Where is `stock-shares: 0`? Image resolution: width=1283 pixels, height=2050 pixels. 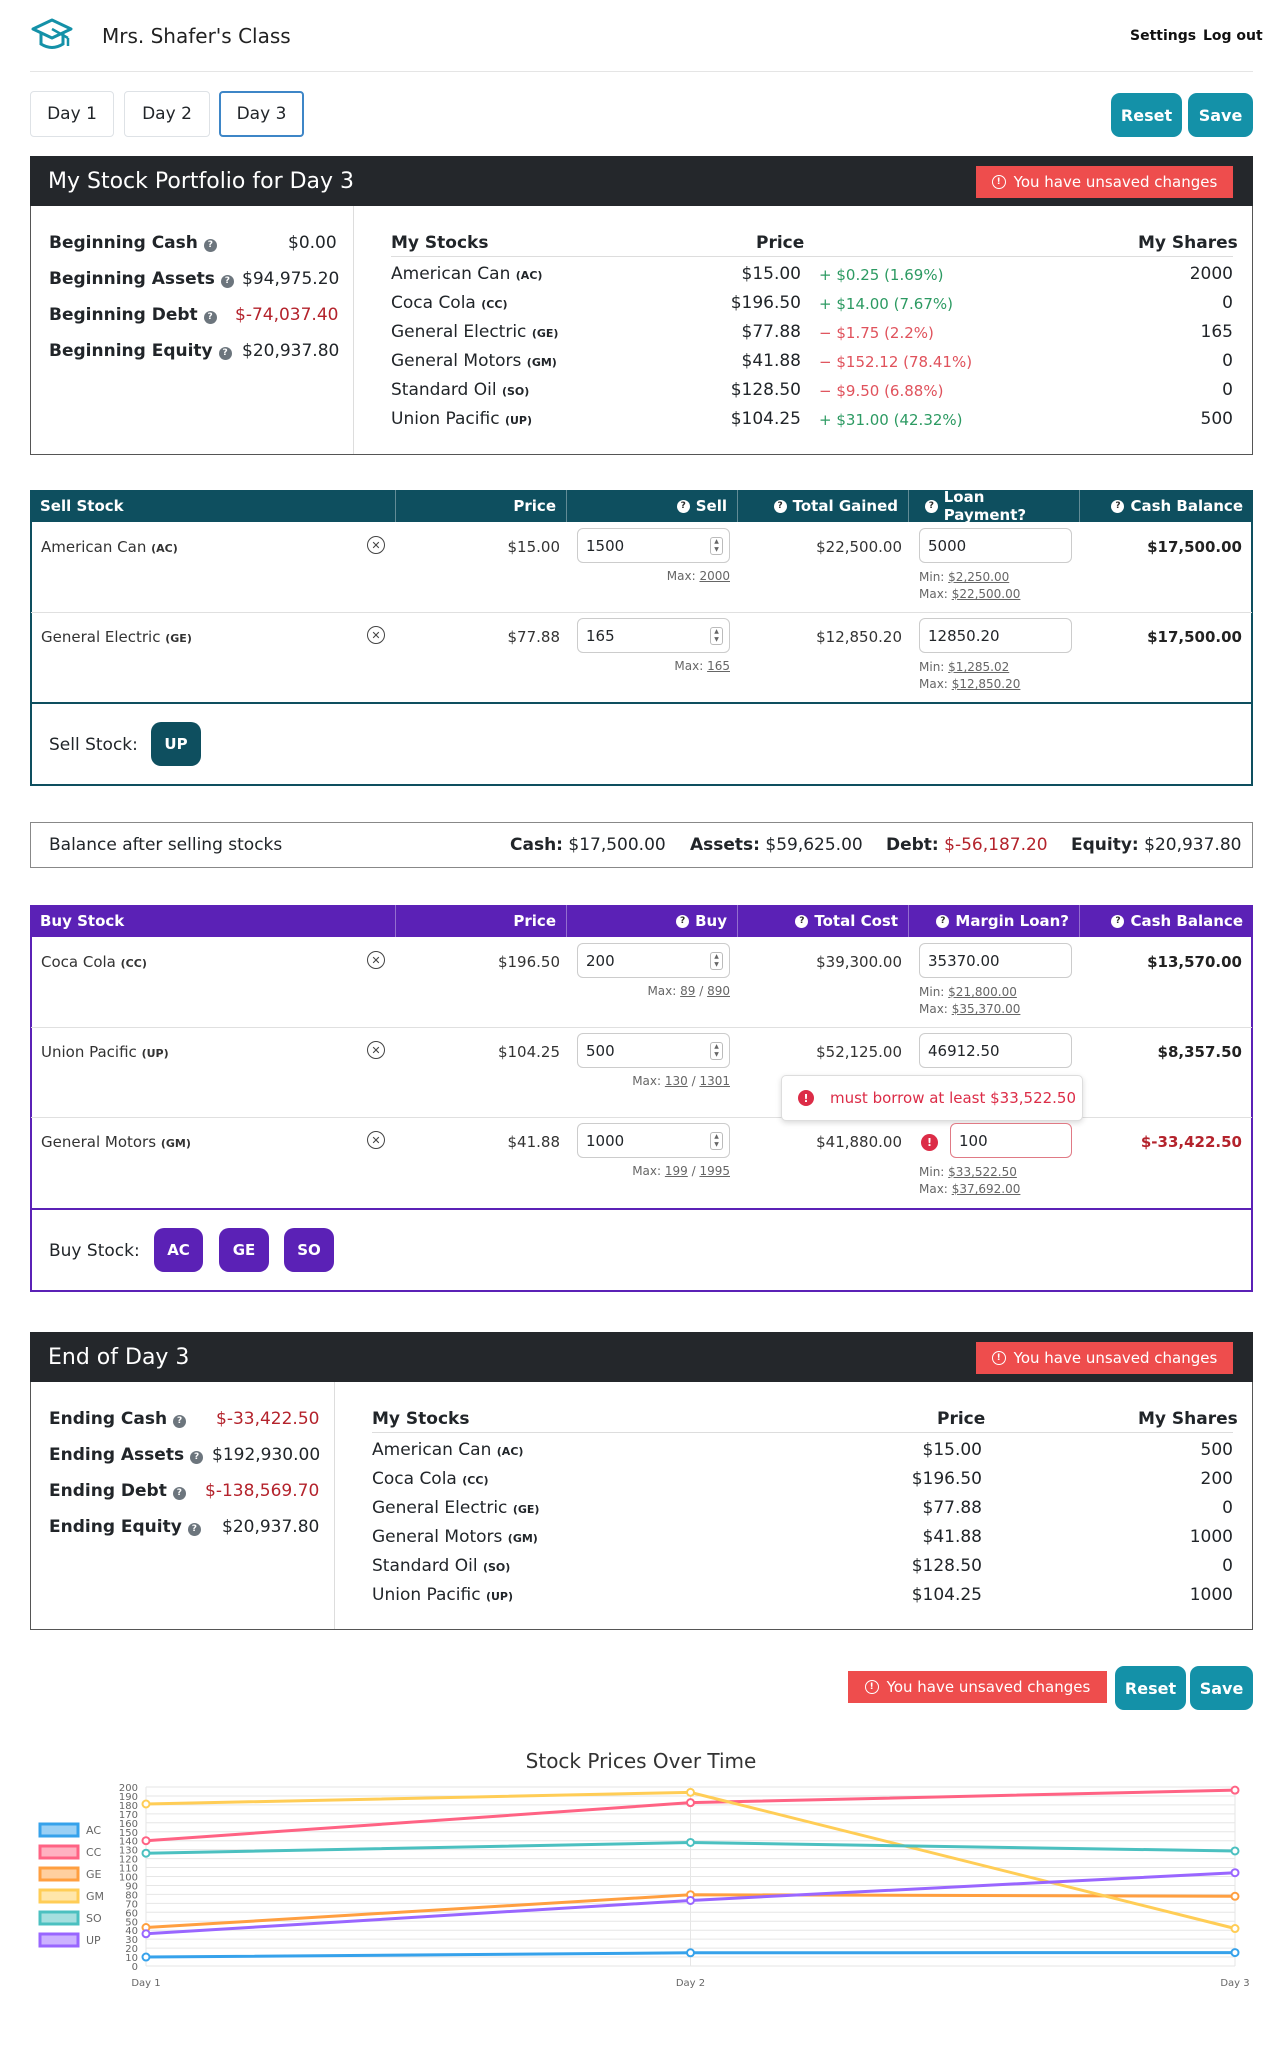
stock-shares: 0 is located at coordinates (1227, 390).